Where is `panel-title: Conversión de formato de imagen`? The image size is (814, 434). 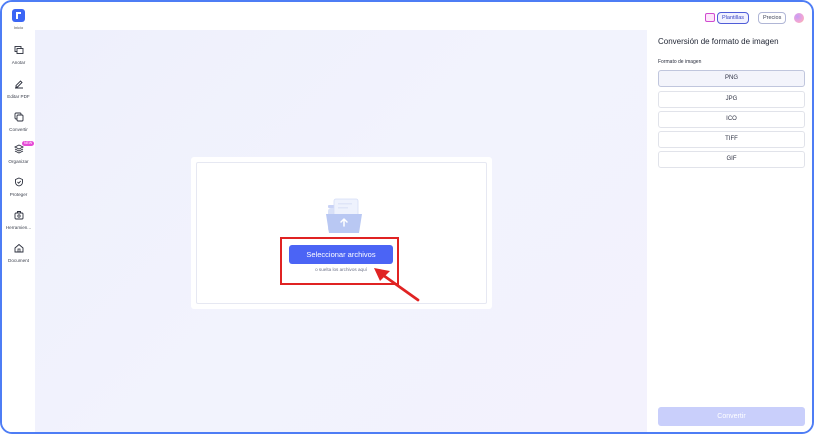 panel-title: Conversión de formato de imagen is located at coordinates (718, 41).